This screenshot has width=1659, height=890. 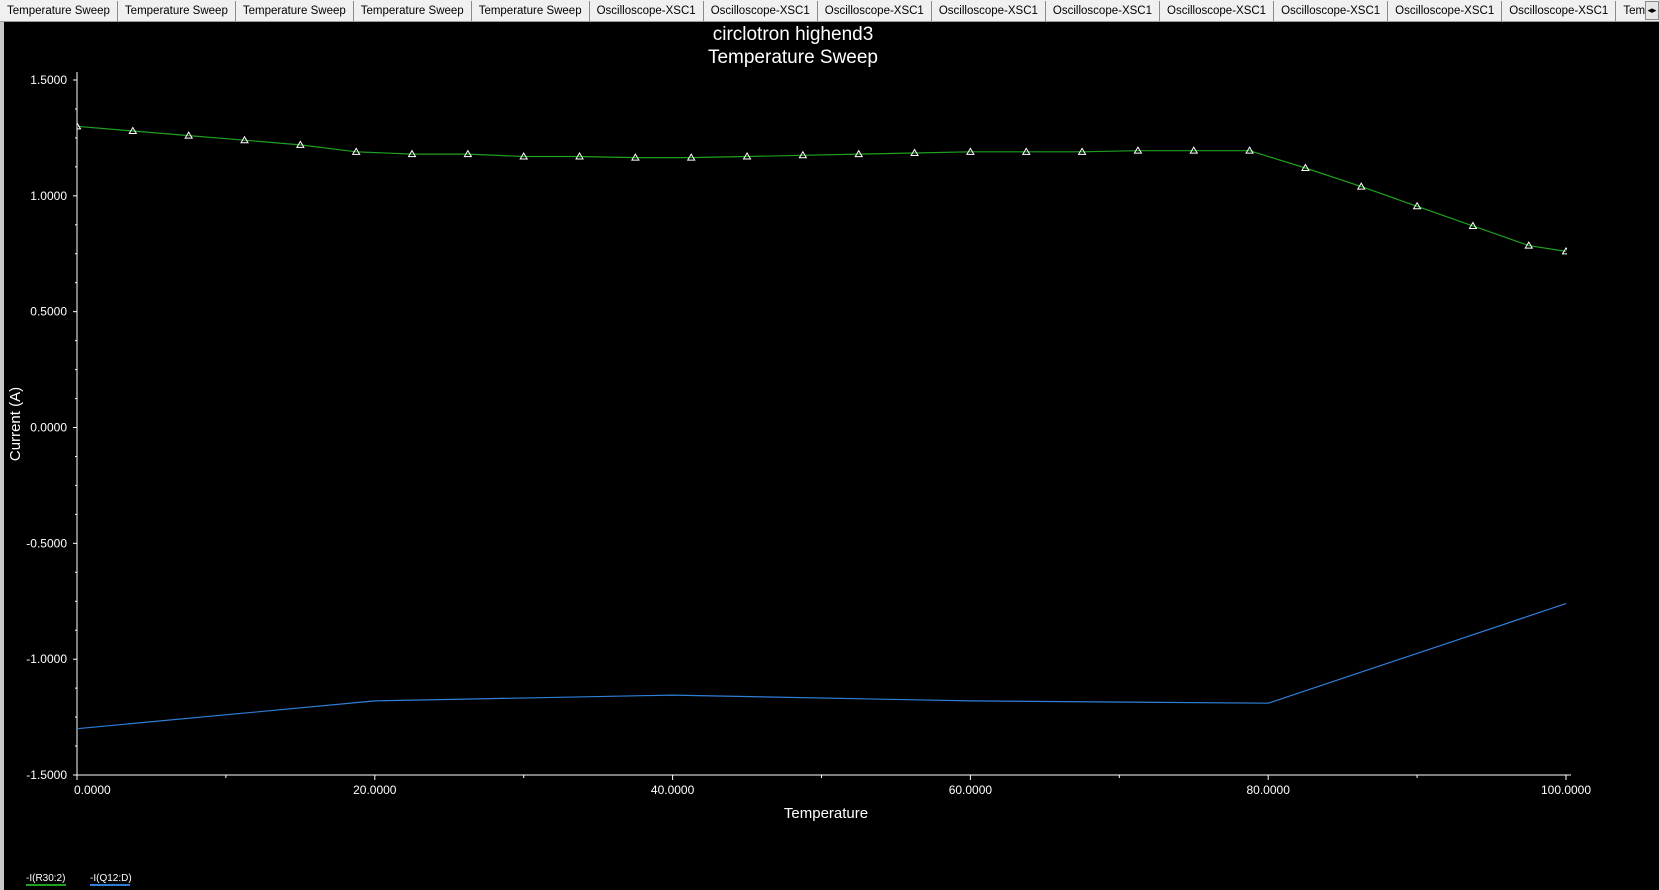 What do you see at coordinates (971, 790) in the screenshot?
I see `x-tick-label: 60.0000` at bounding box center [971, 790].